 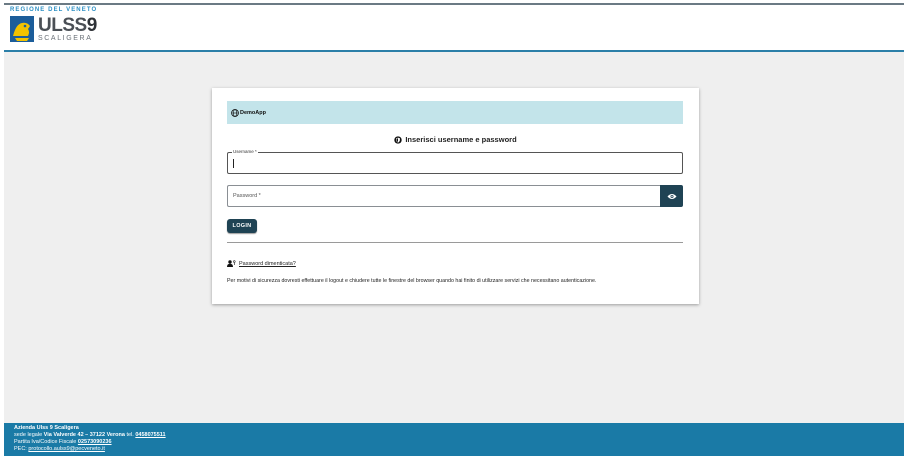 I want to click on password-field: Password *, so click(x=443, y=196).